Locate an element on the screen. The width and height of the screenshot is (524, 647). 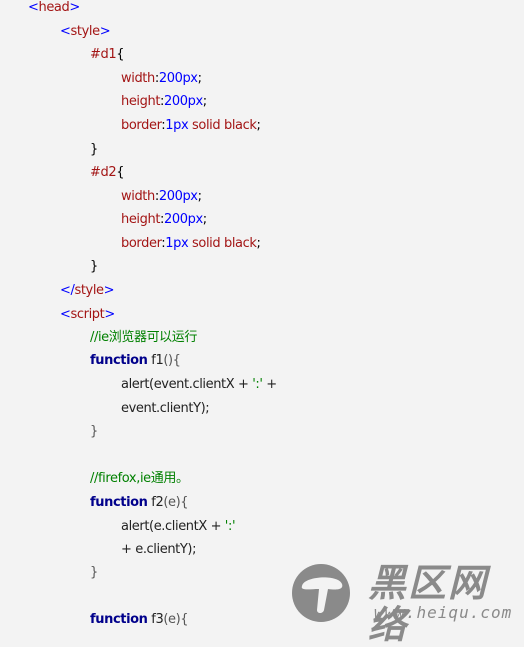
code-comment: //ie浏览器可以运行 is located at coordinates (143, 337).